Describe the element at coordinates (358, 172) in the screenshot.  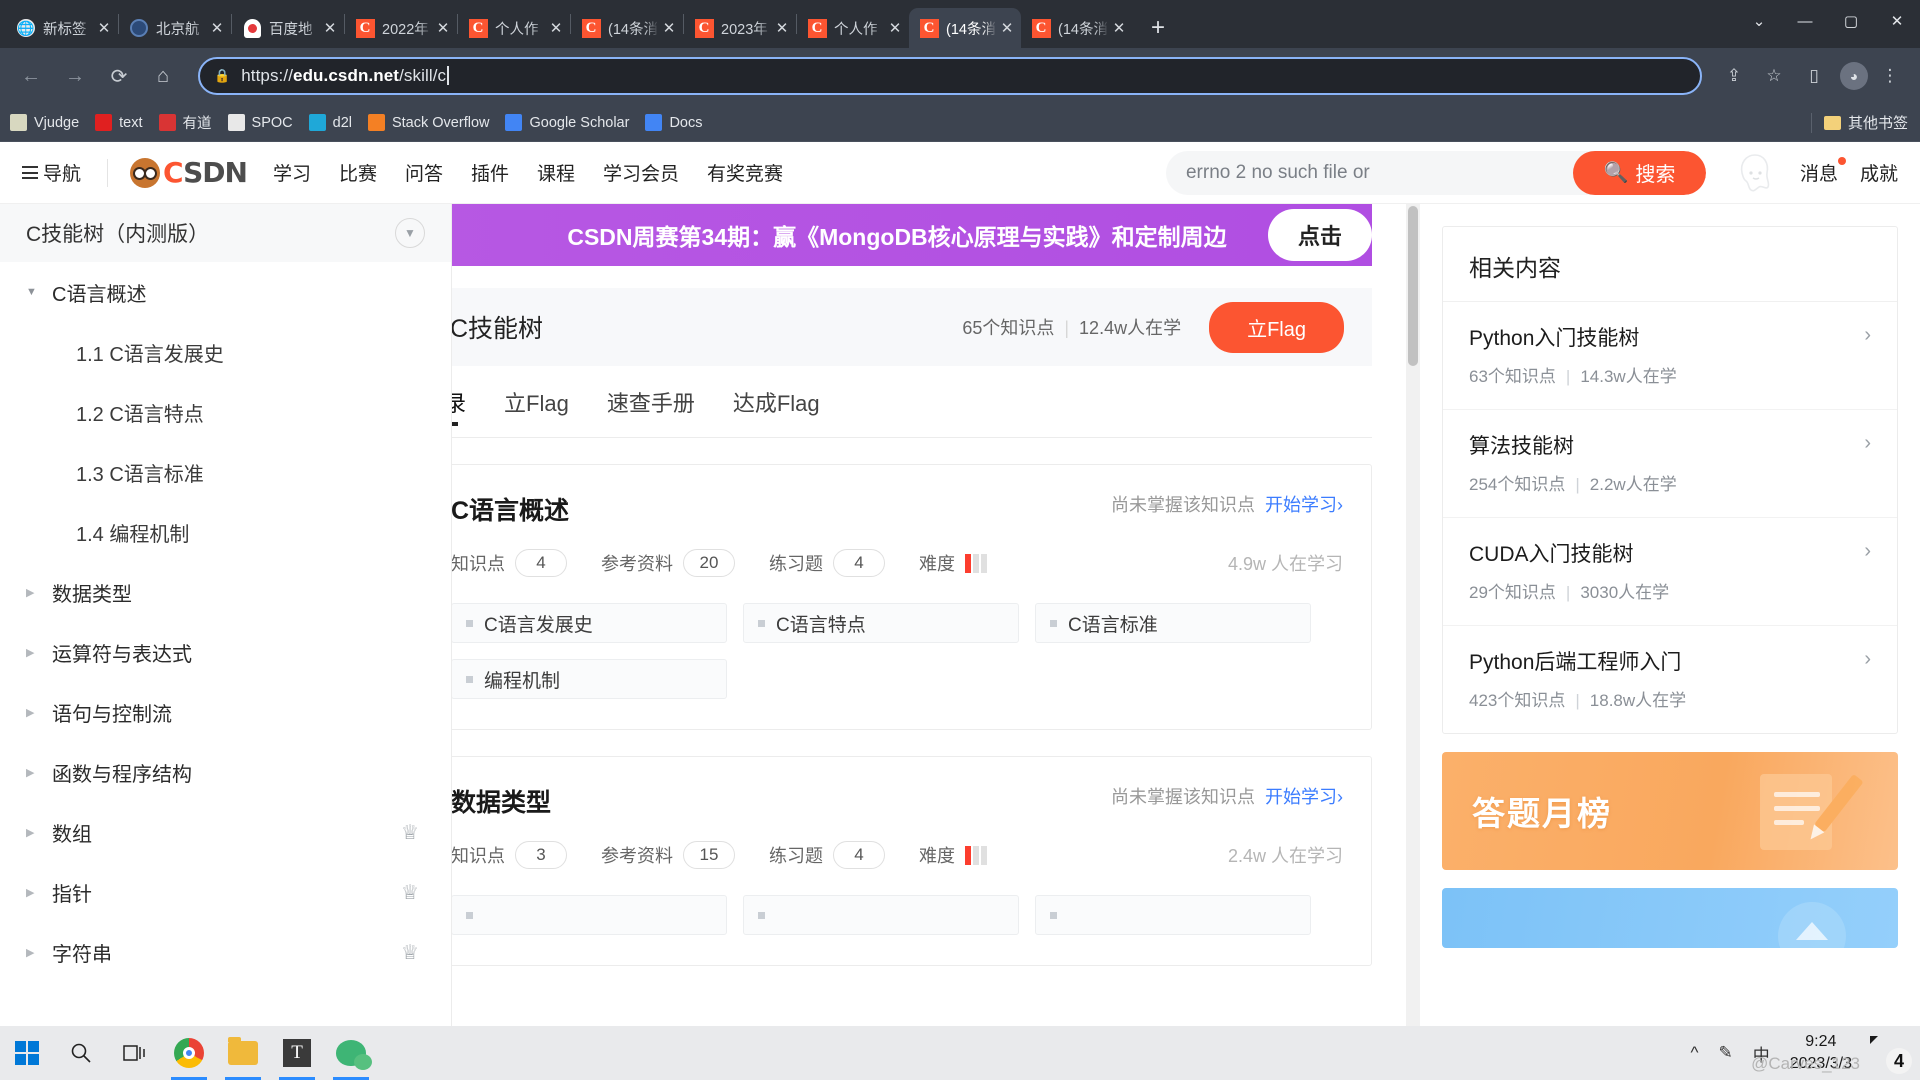
I see `nav-link-比赛: 比赛` at that location.